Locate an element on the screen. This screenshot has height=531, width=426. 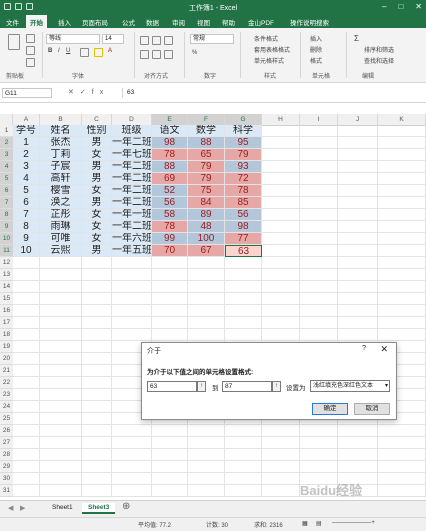
table-cell: 93 is located at coordinates (243, 167).